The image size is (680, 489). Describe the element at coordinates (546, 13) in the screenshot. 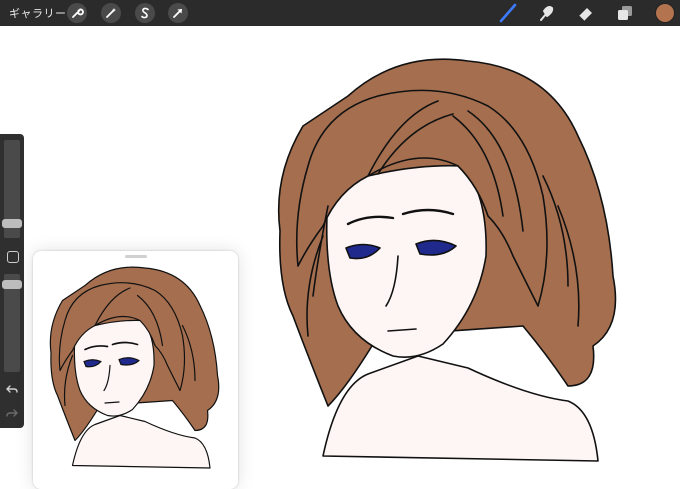

I see `smudge-icon` at that location.